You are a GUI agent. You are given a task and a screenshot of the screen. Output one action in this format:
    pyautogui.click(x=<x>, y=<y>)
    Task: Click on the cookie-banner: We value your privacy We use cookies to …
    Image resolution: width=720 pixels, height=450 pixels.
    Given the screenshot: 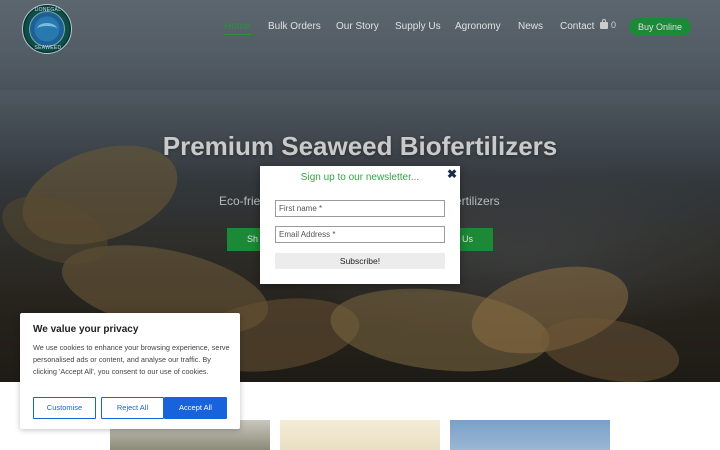 What is the action you would take?
    pyautogui.click(x=130, y=371)
    